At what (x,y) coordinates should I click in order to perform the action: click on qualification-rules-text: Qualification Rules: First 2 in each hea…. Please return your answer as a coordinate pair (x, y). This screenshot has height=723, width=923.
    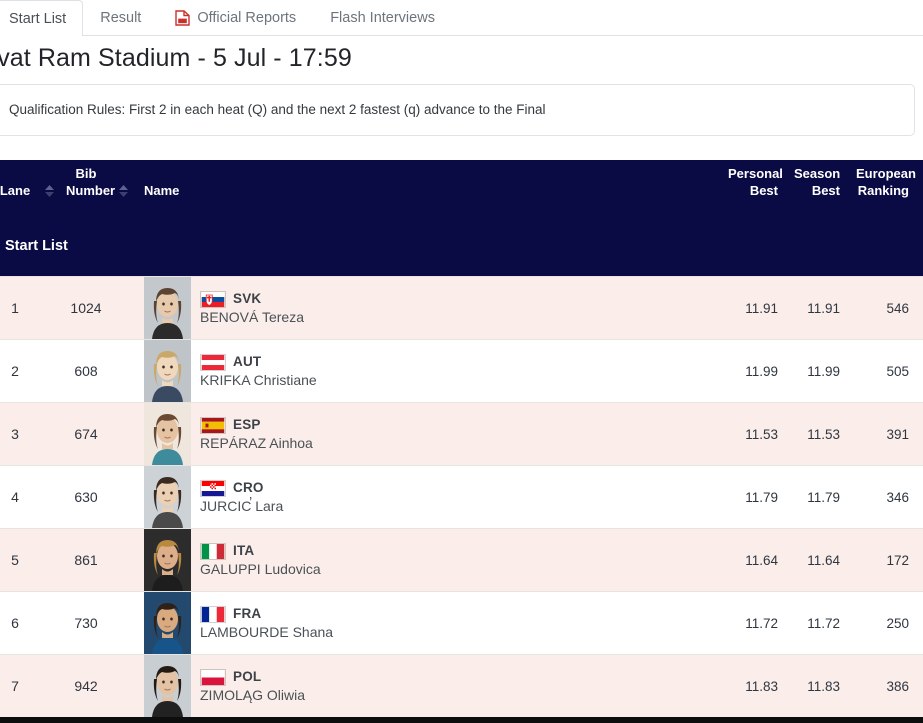
    Looking at the image, I should click on (277, 109).